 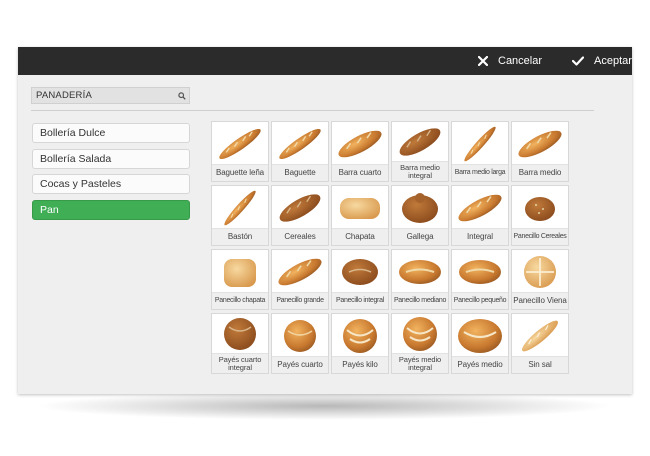 What do you see at coordinates (64, 95) in the screenshot?
I see `search-value: PANADERÍA` at bounding box center [64, 95].